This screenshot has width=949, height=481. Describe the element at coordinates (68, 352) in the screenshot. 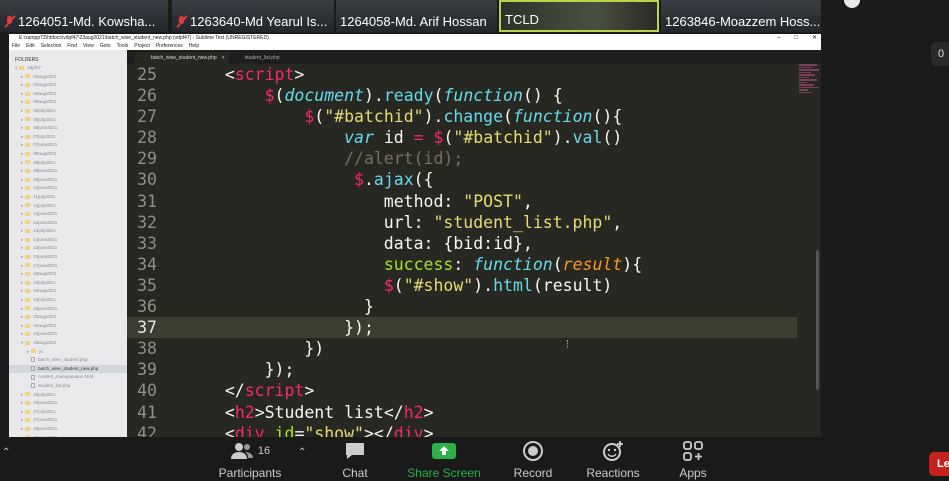

I see `folder-item: ▸ js` at that location.